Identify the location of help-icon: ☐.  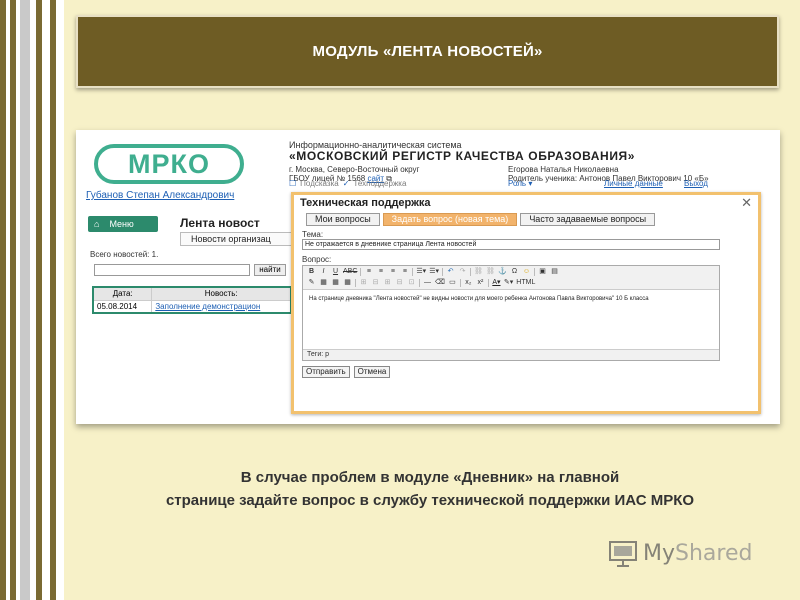
(293, 183).